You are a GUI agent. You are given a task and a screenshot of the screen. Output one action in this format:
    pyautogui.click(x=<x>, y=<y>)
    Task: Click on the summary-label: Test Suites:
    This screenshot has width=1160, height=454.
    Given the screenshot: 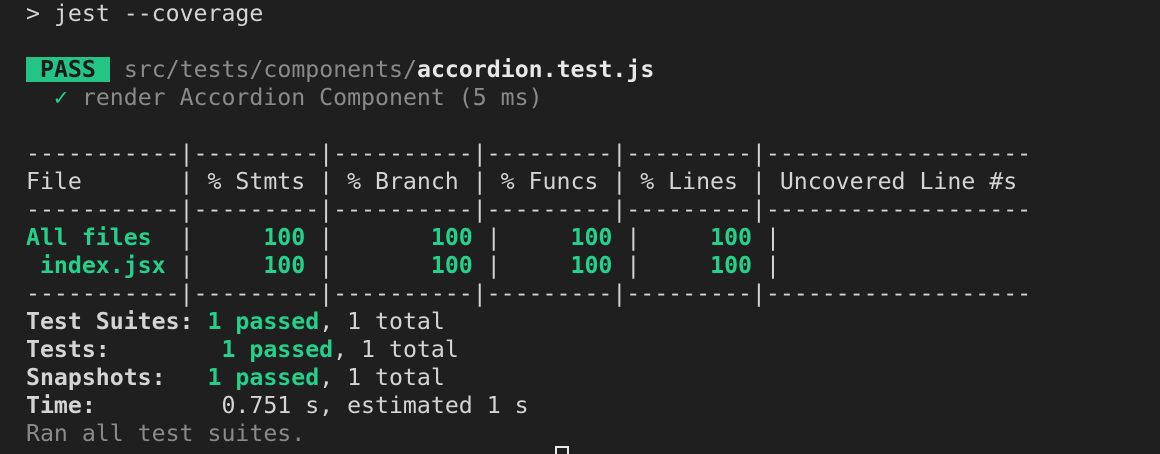 What is the action you would take?
    pyautogui.click(x=110, y=321)
    